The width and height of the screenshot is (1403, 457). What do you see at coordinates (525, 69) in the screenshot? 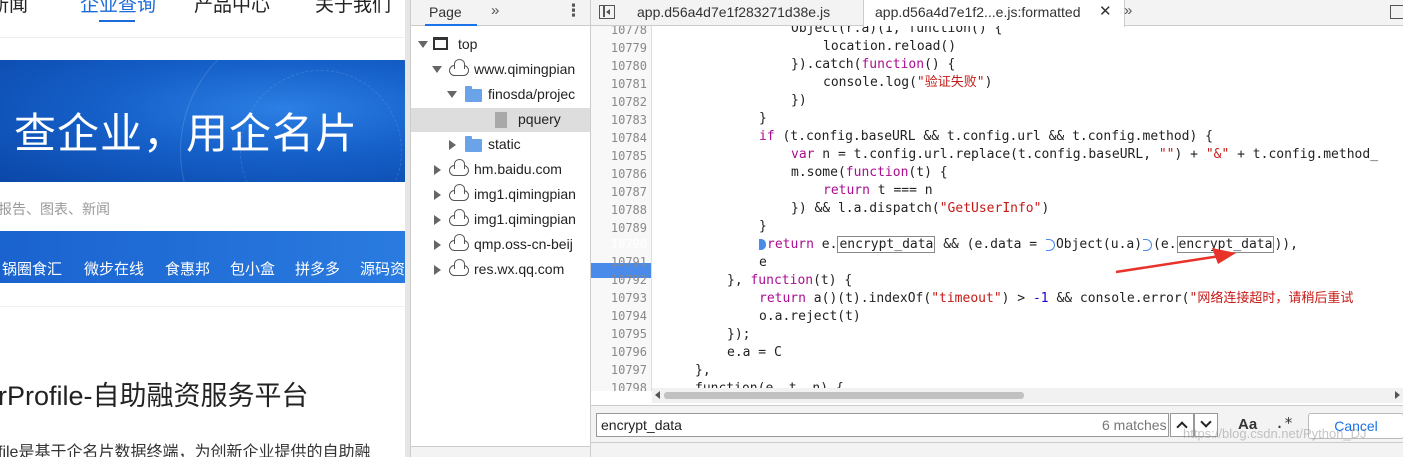
I see `tree-item-label: www.qimingpian` at bounding box center [525, 69].